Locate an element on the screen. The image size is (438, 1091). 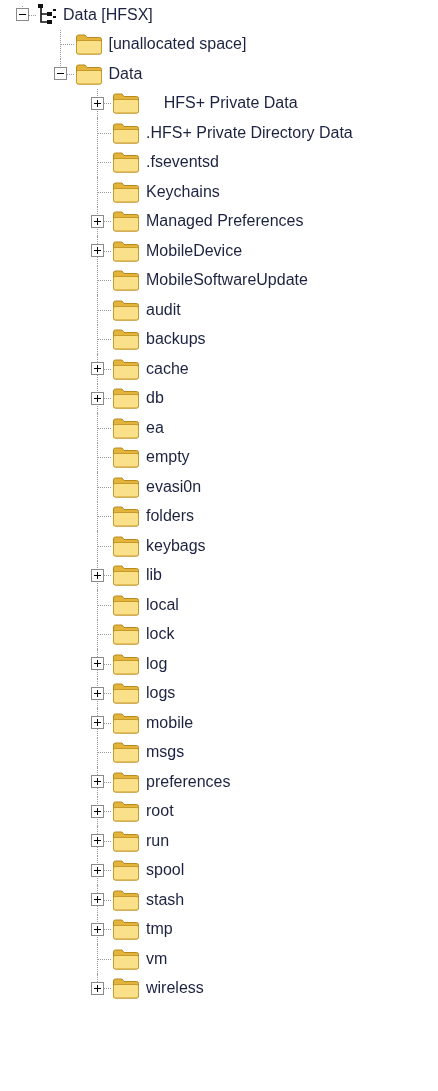
tree-item-label: vm is located at coordinates (157, 958).